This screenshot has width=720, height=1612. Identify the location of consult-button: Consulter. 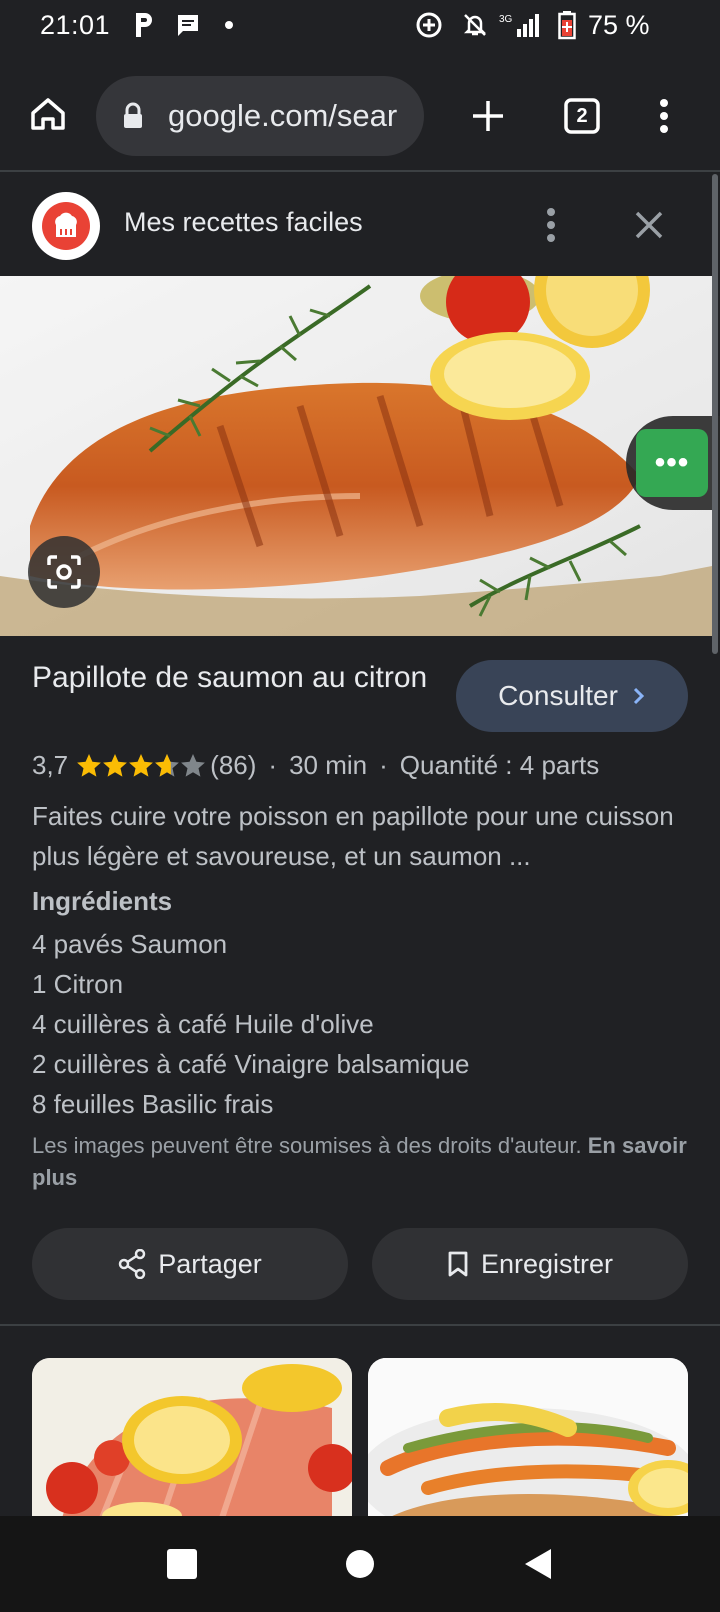
(572, 696).